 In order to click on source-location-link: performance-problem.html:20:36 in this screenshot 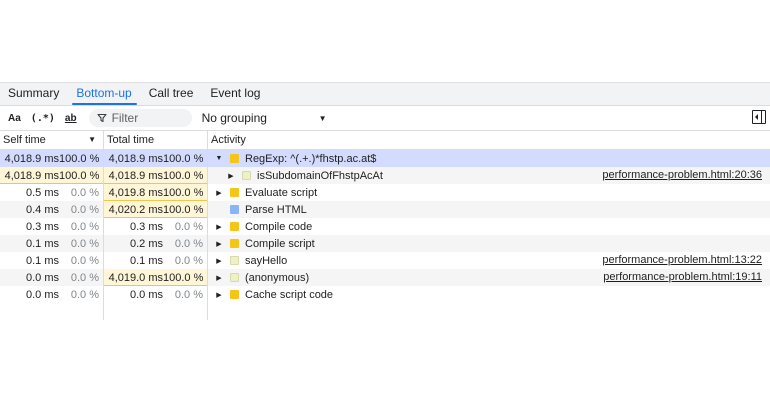, I will do `click(682, 175)`.